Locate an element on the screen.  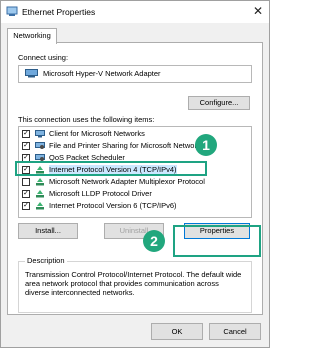
close-icon: ✕ is located at coordinates (258, 11).